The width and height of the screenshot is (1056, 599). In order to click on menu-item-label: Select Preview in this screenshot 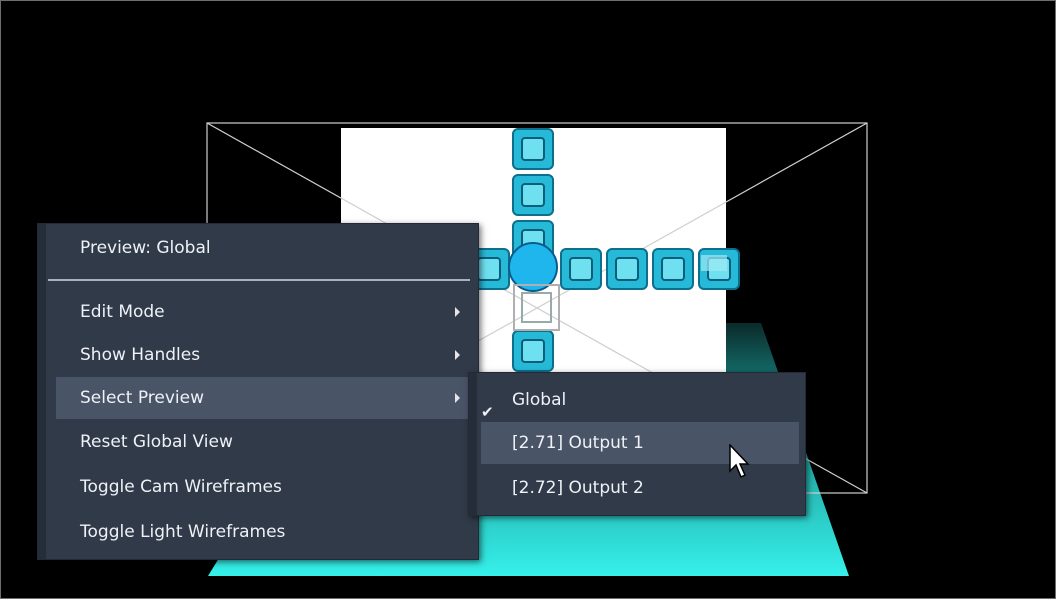, I will do `click(142, 398)`.